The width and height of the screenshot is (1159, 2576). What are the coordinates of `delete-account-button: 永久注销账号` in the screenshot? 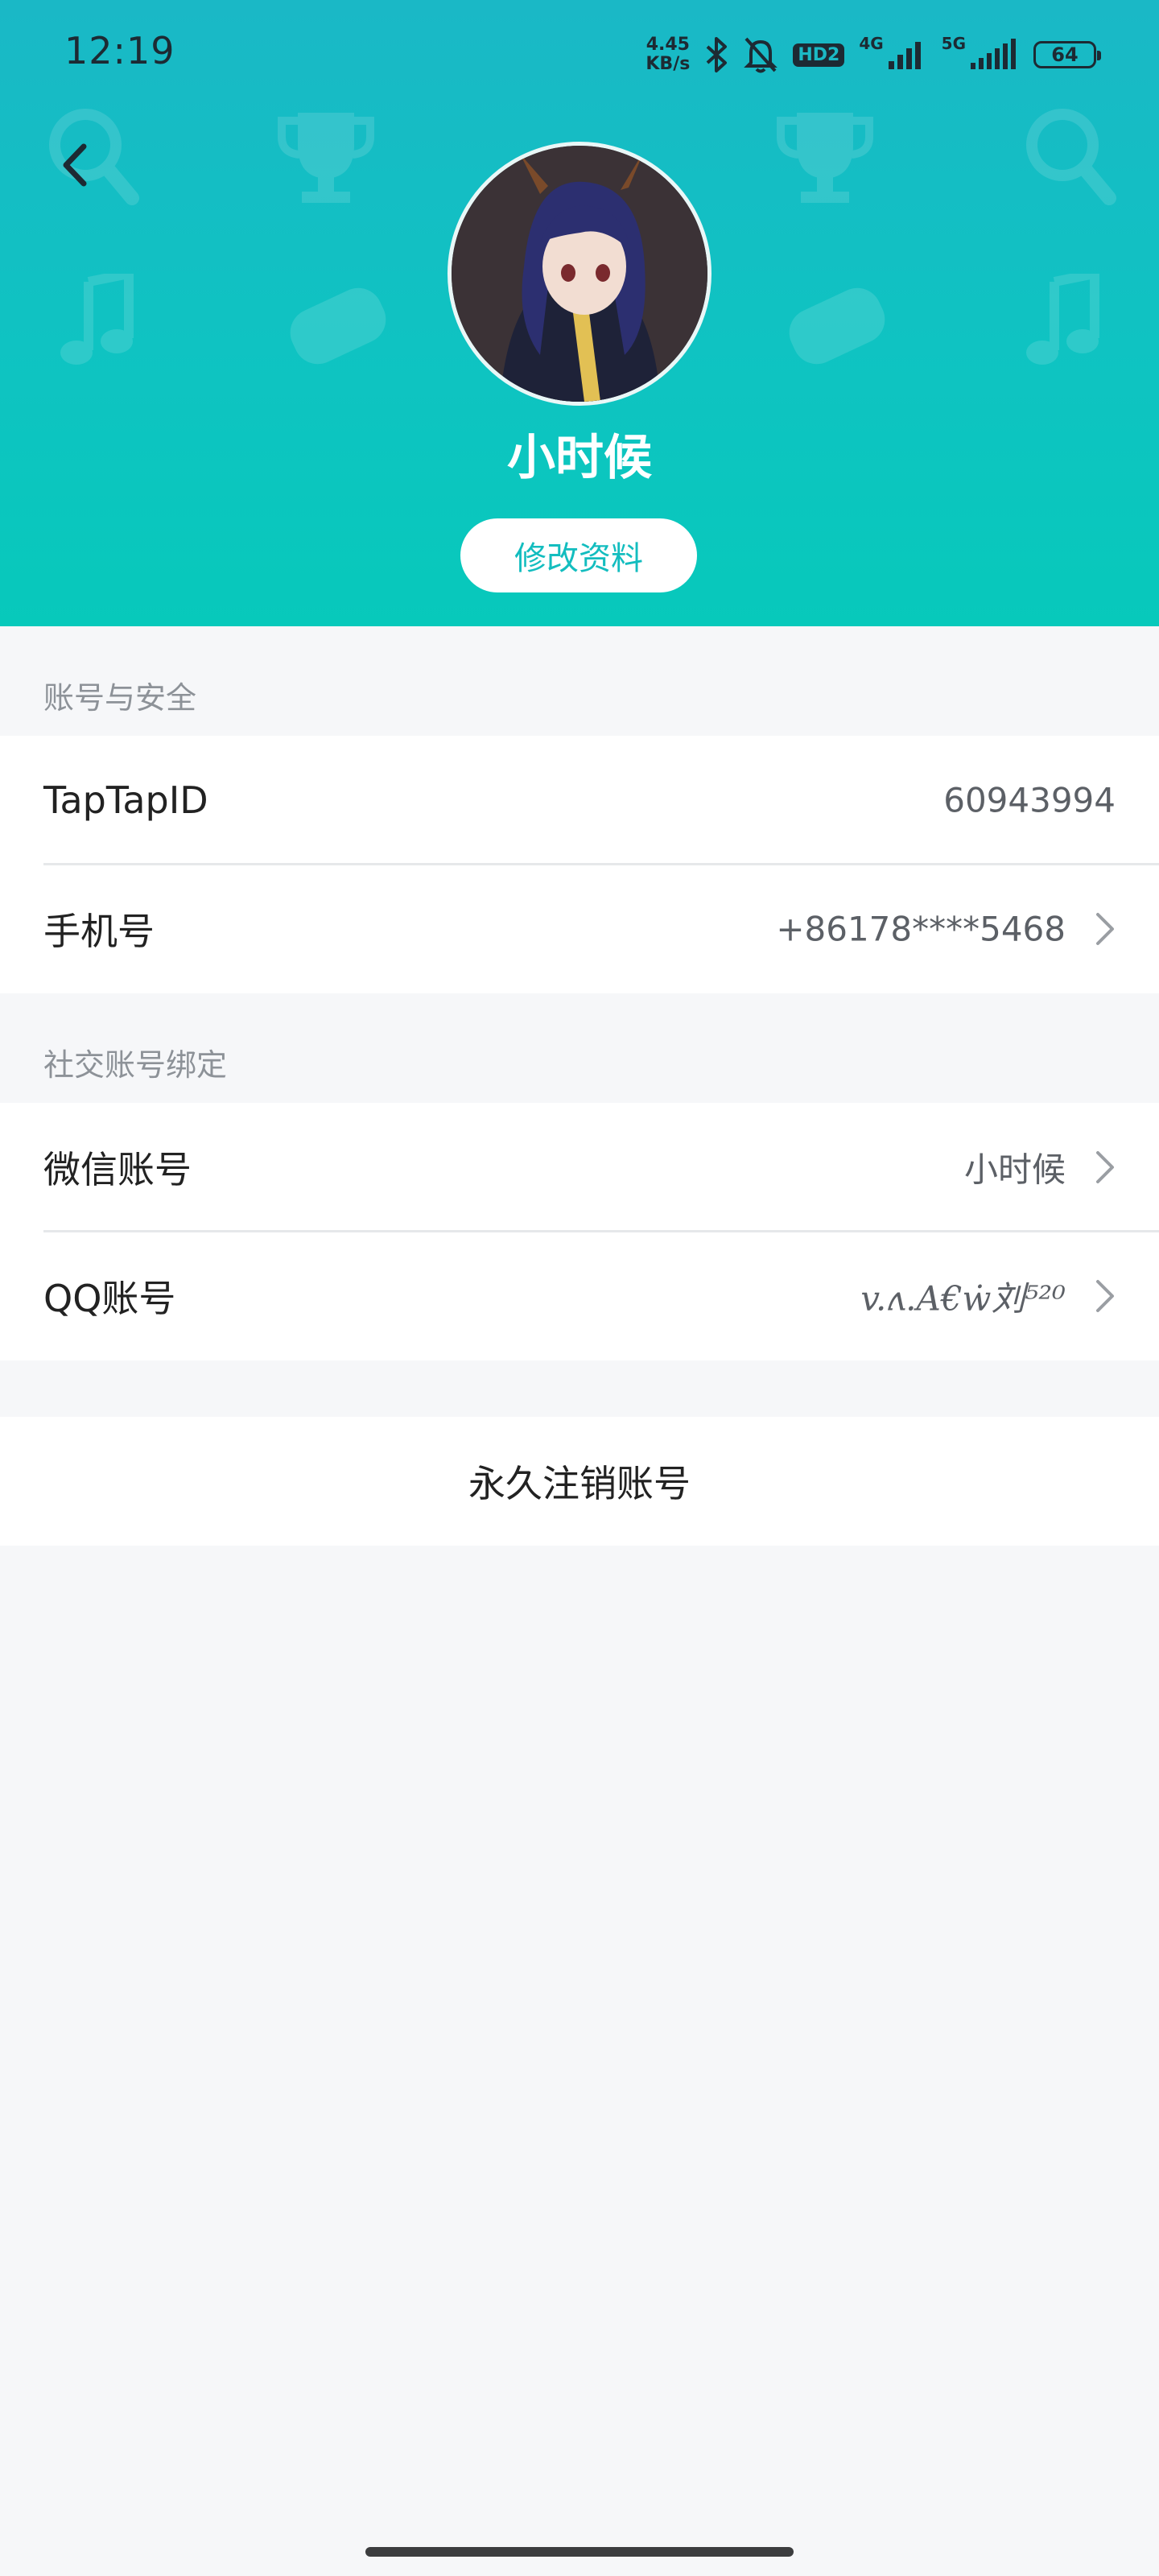 It's located at (579, 1481).